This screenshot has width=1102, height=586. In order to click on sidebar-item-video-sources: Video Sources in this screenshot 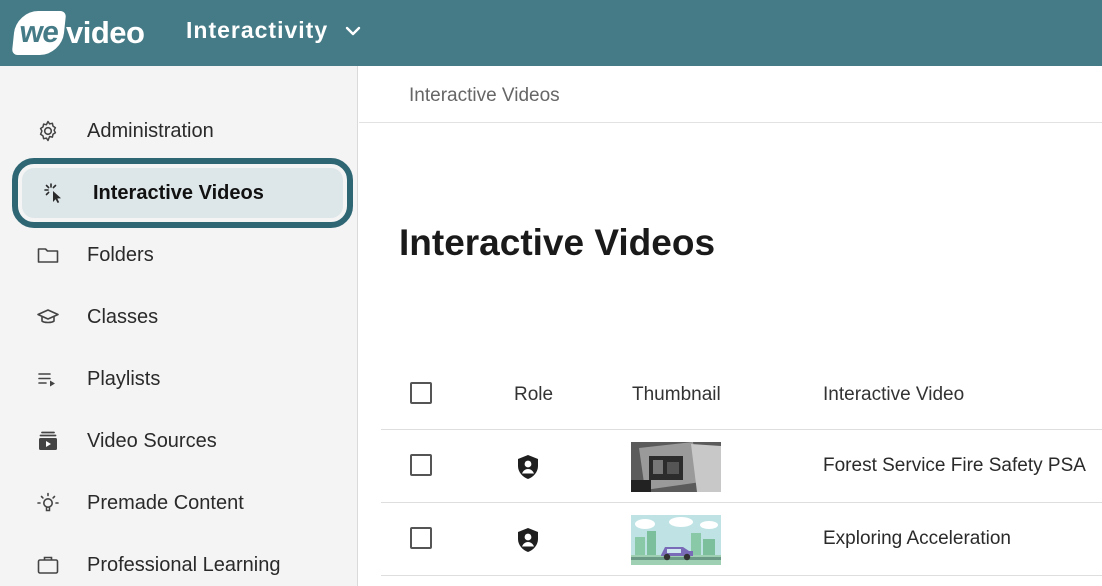, I will do `click(185, 441)`.